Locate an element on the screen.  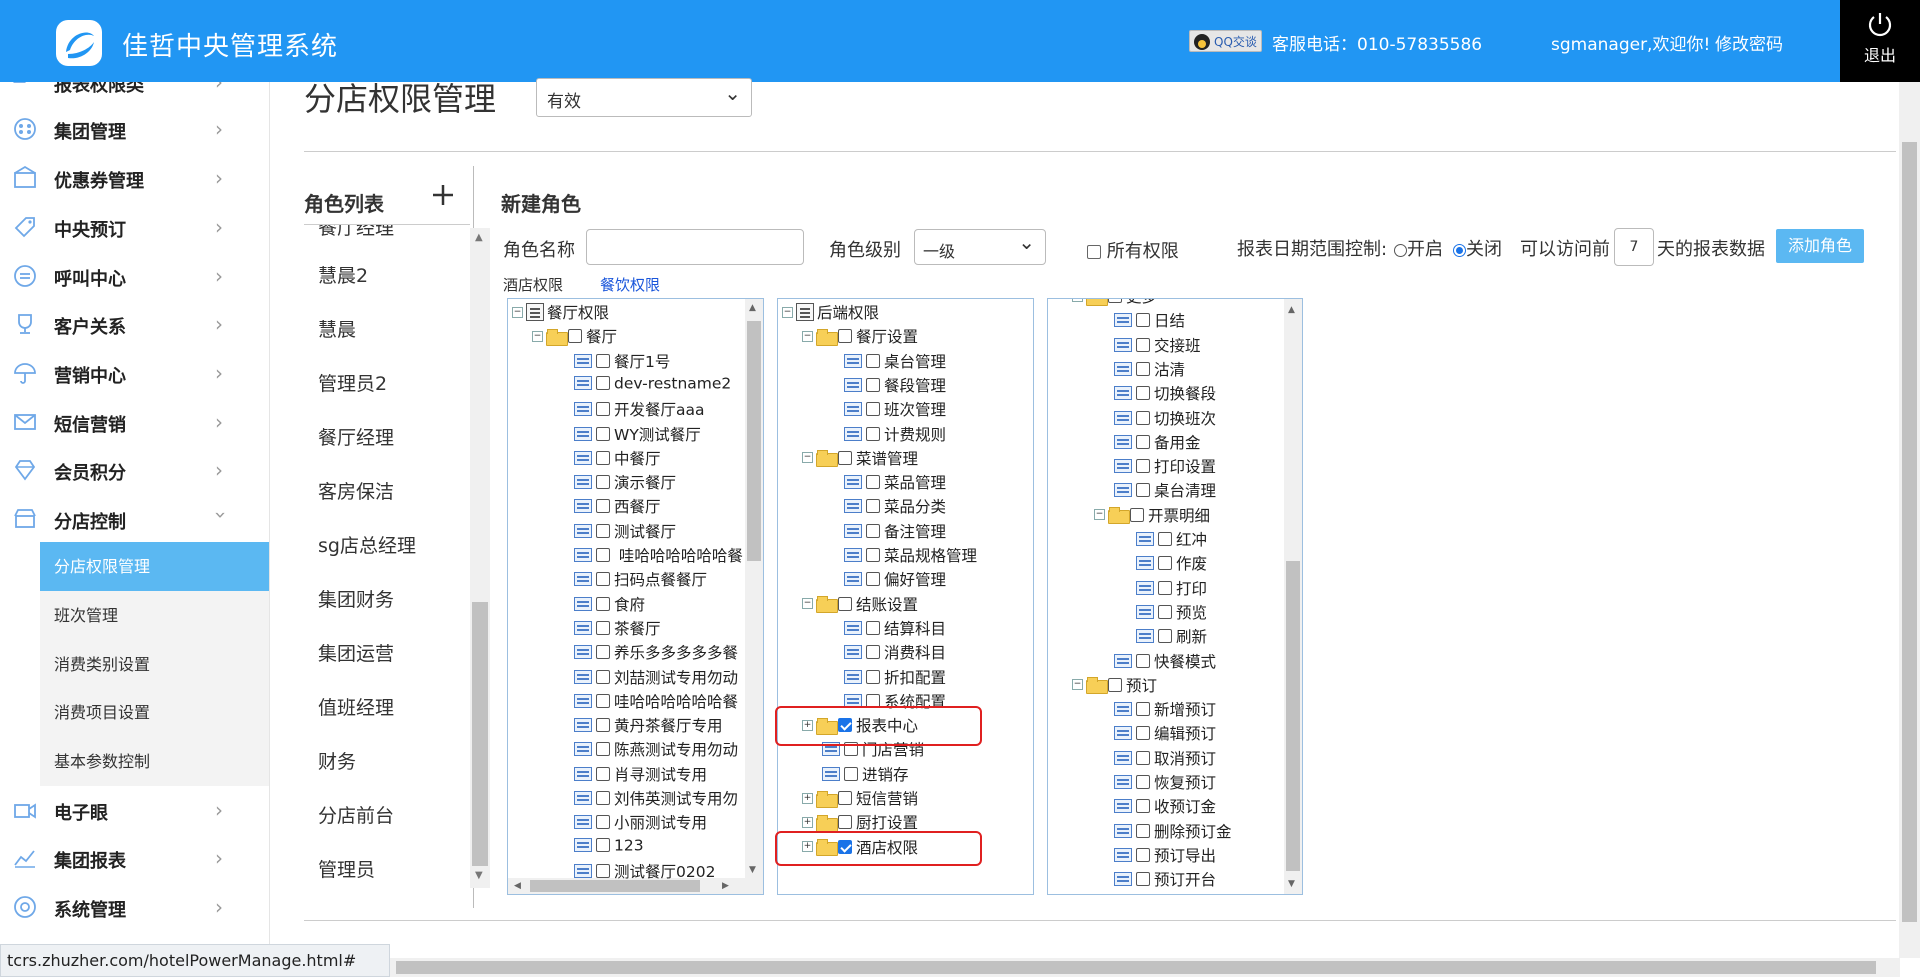
tree-node: 桌台清理 is located at coordinates (1165, 490).